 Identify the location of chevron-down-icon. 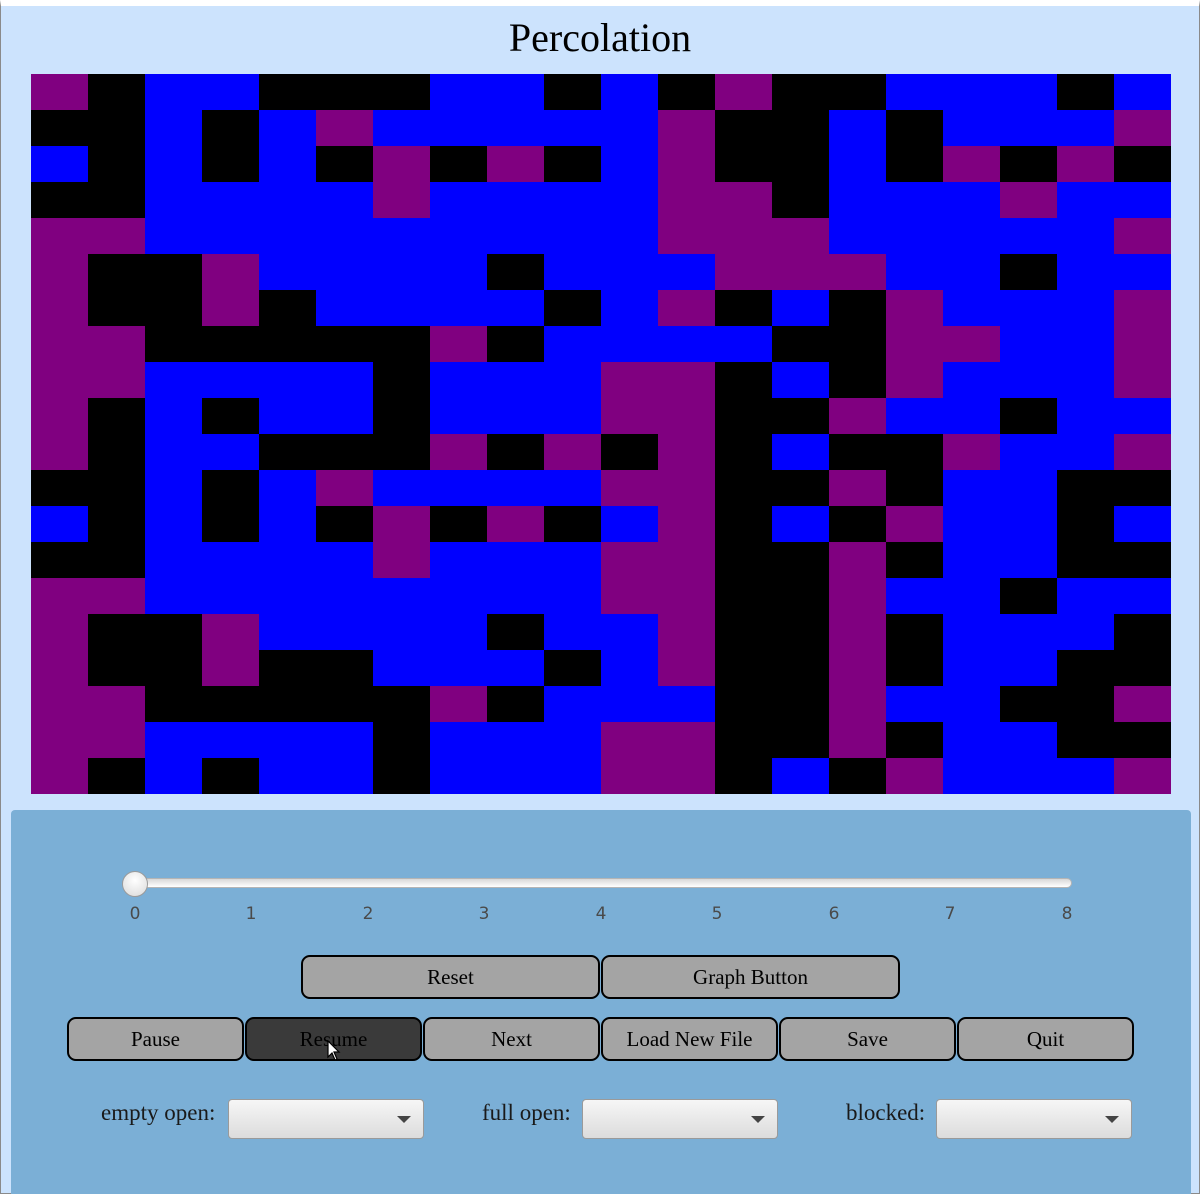
(404, 1119).